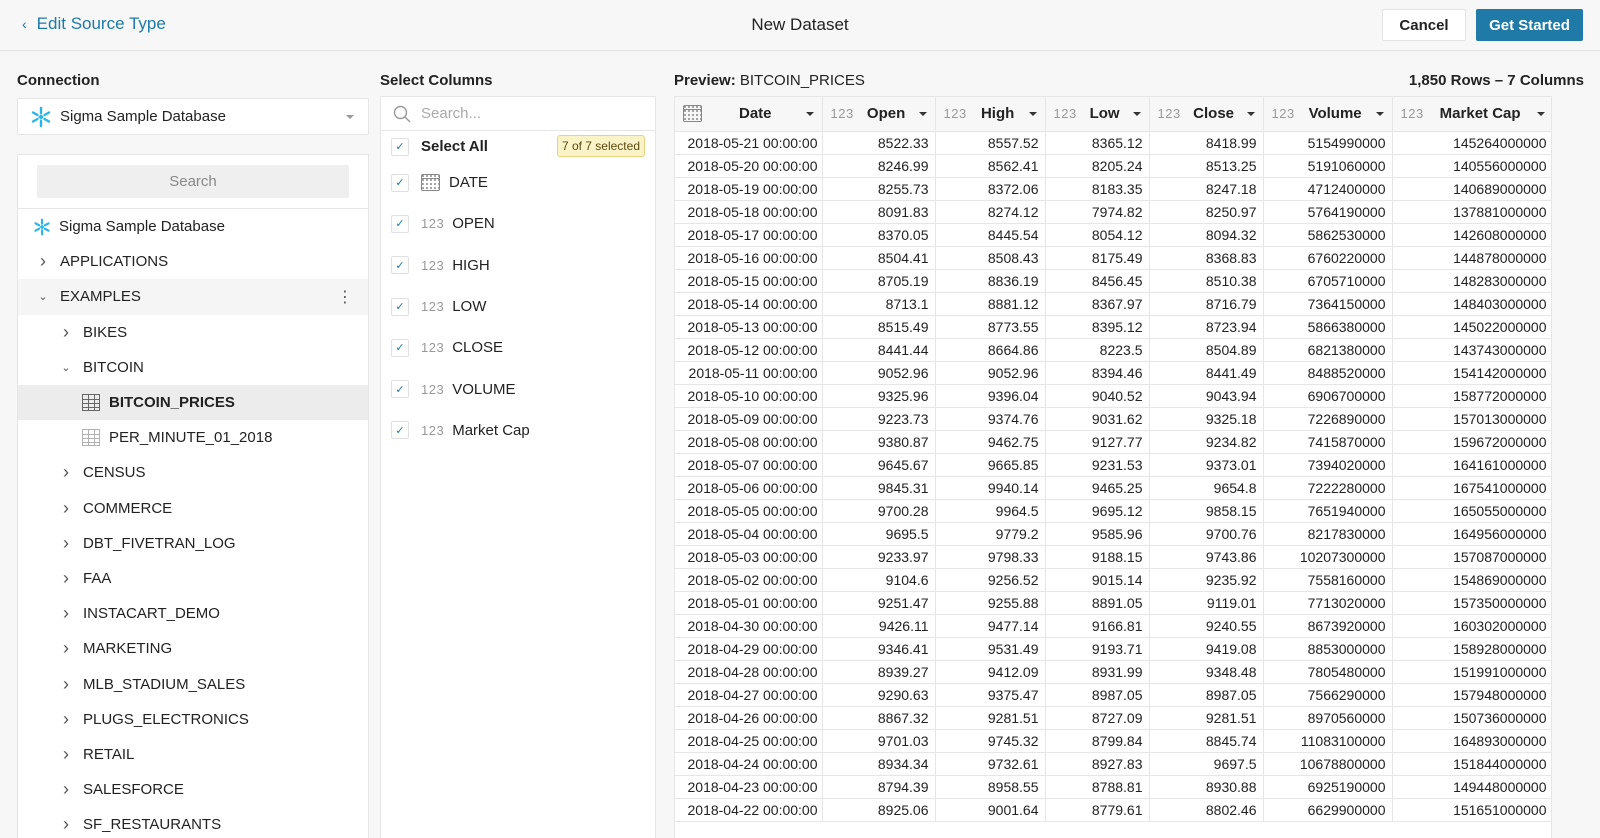 Image resolution: width=1600 pixels, height=838 pixels. I want to click on tree-item-sigma-sample-database: Sigma Sample Database, so click(193, 226).